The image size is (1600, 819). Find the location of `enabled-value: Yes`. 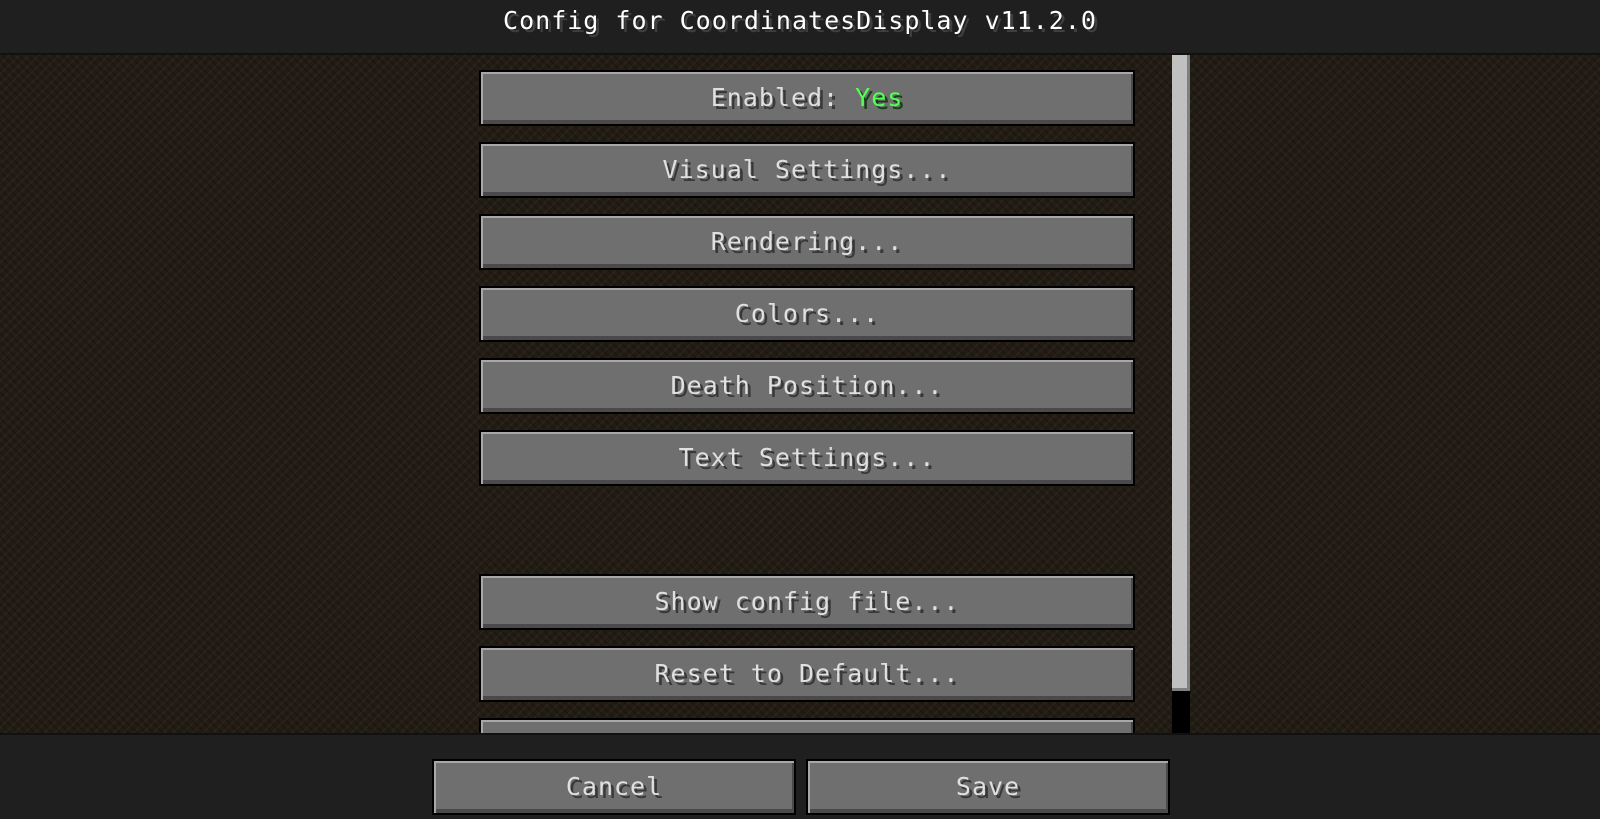

enabled-value: Yes is located at coordinates (879, 97).